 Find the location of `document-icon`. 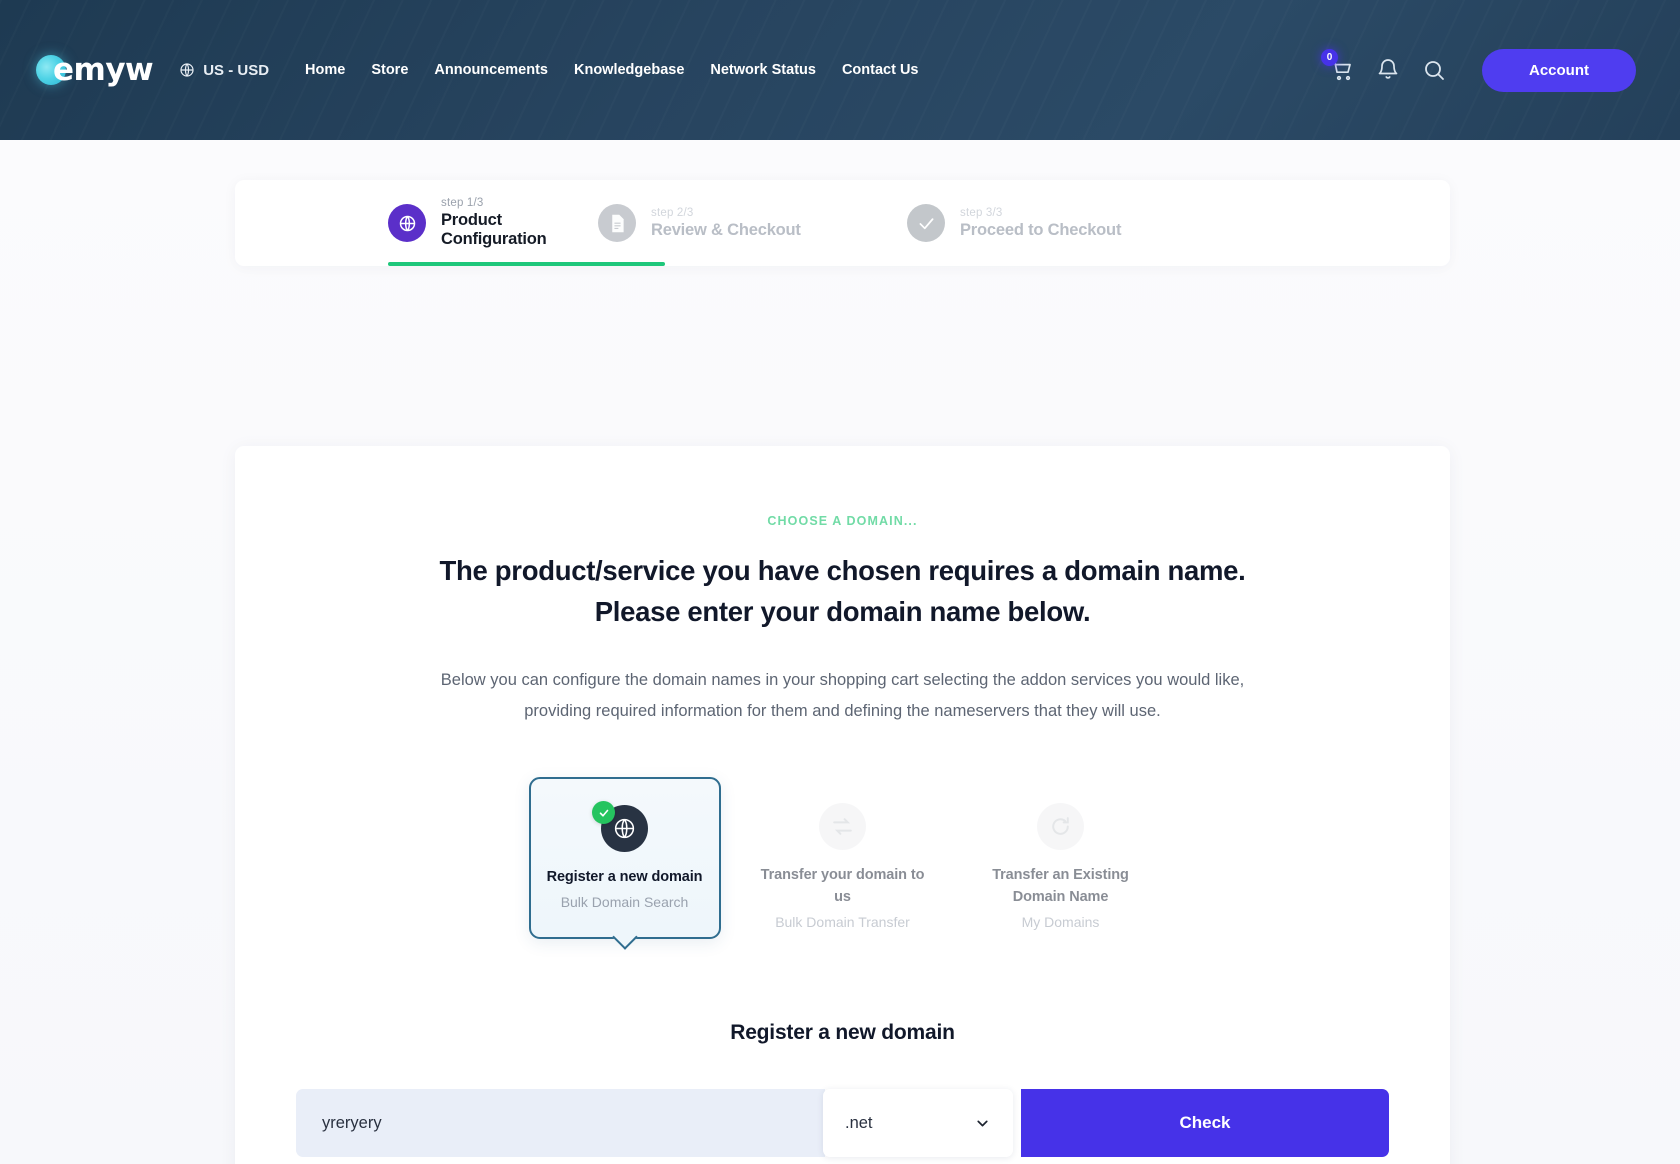

document-icon is located at coordinates (617, 223).